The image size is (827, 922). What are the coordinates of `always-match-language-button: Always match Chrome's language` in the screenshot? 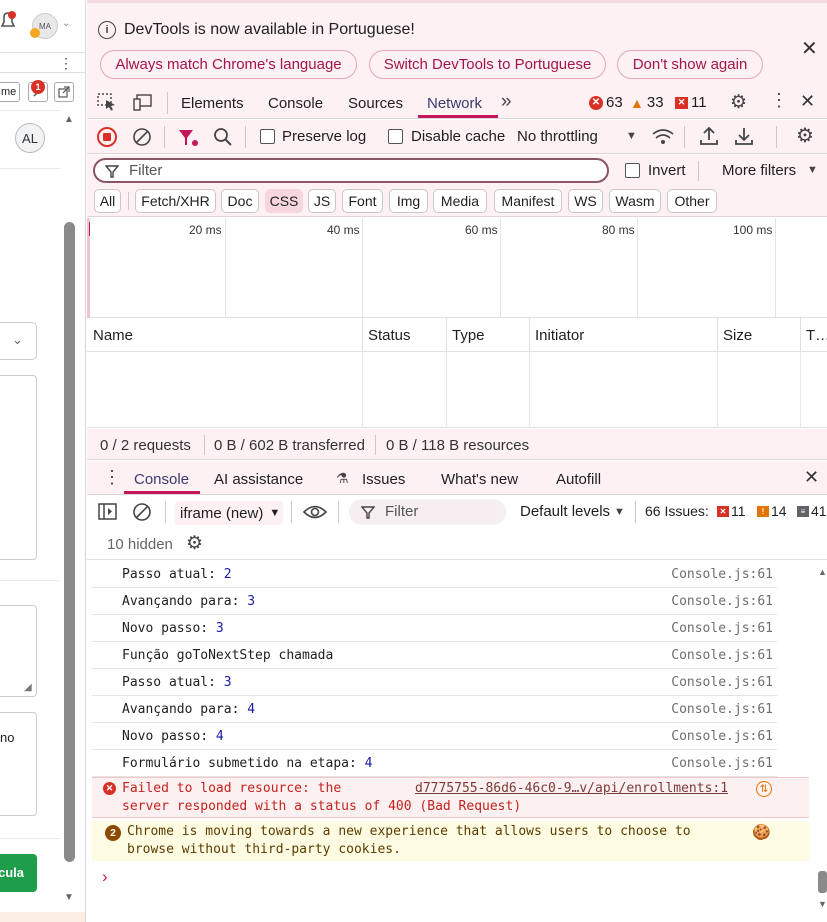 It's located at (228, 64).